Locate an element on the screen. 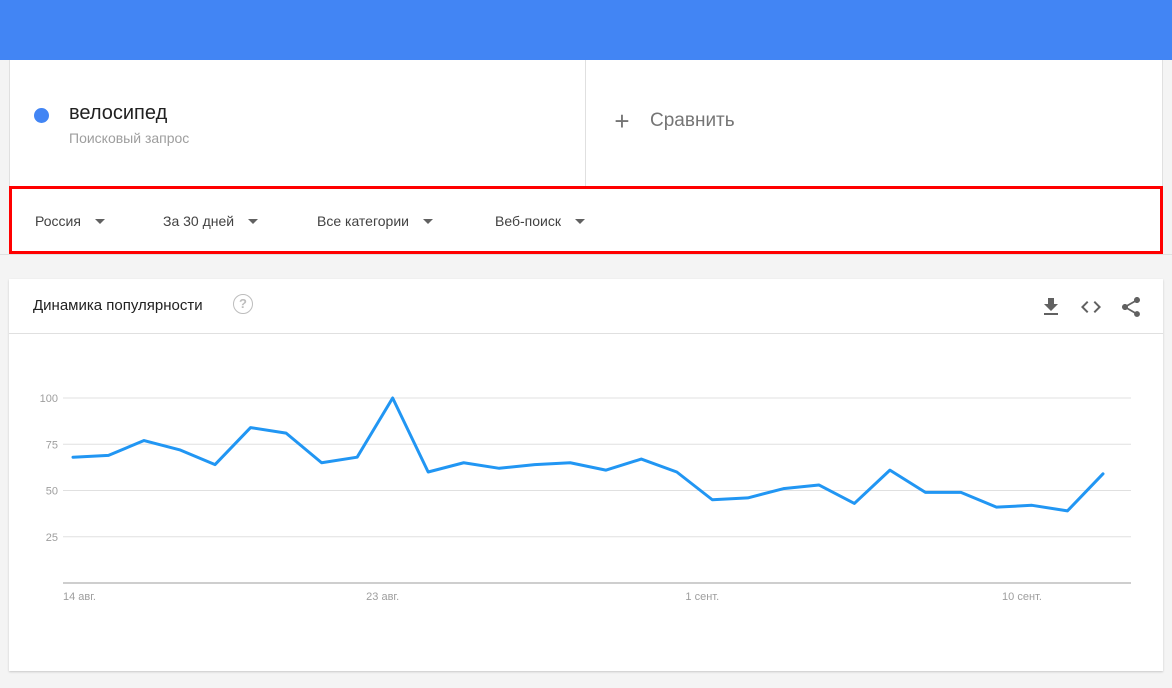 This screenshot has width=1172, height=688. series-color-dot is located at coordinates (41, 115).